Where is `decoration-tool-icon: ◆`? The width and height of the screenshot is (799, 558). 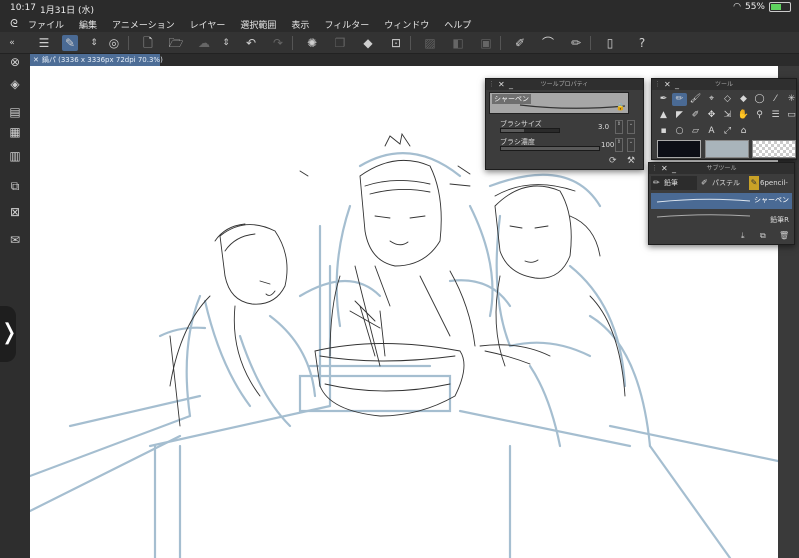 decoration-tool-icon: ◆ is located at coordinates (743, 99).